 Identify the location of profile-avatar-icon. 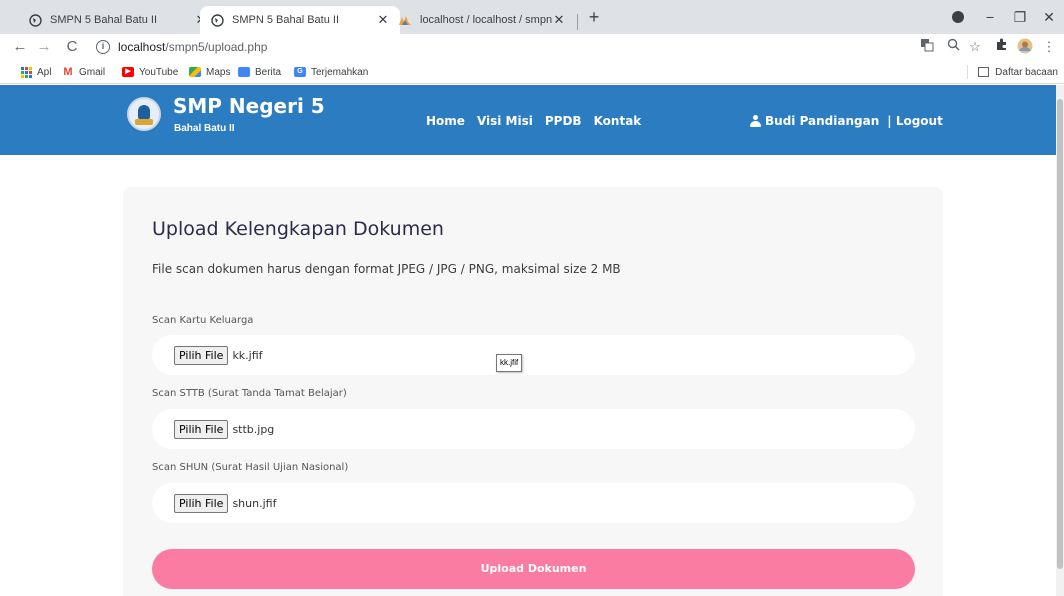
(1025, 47).